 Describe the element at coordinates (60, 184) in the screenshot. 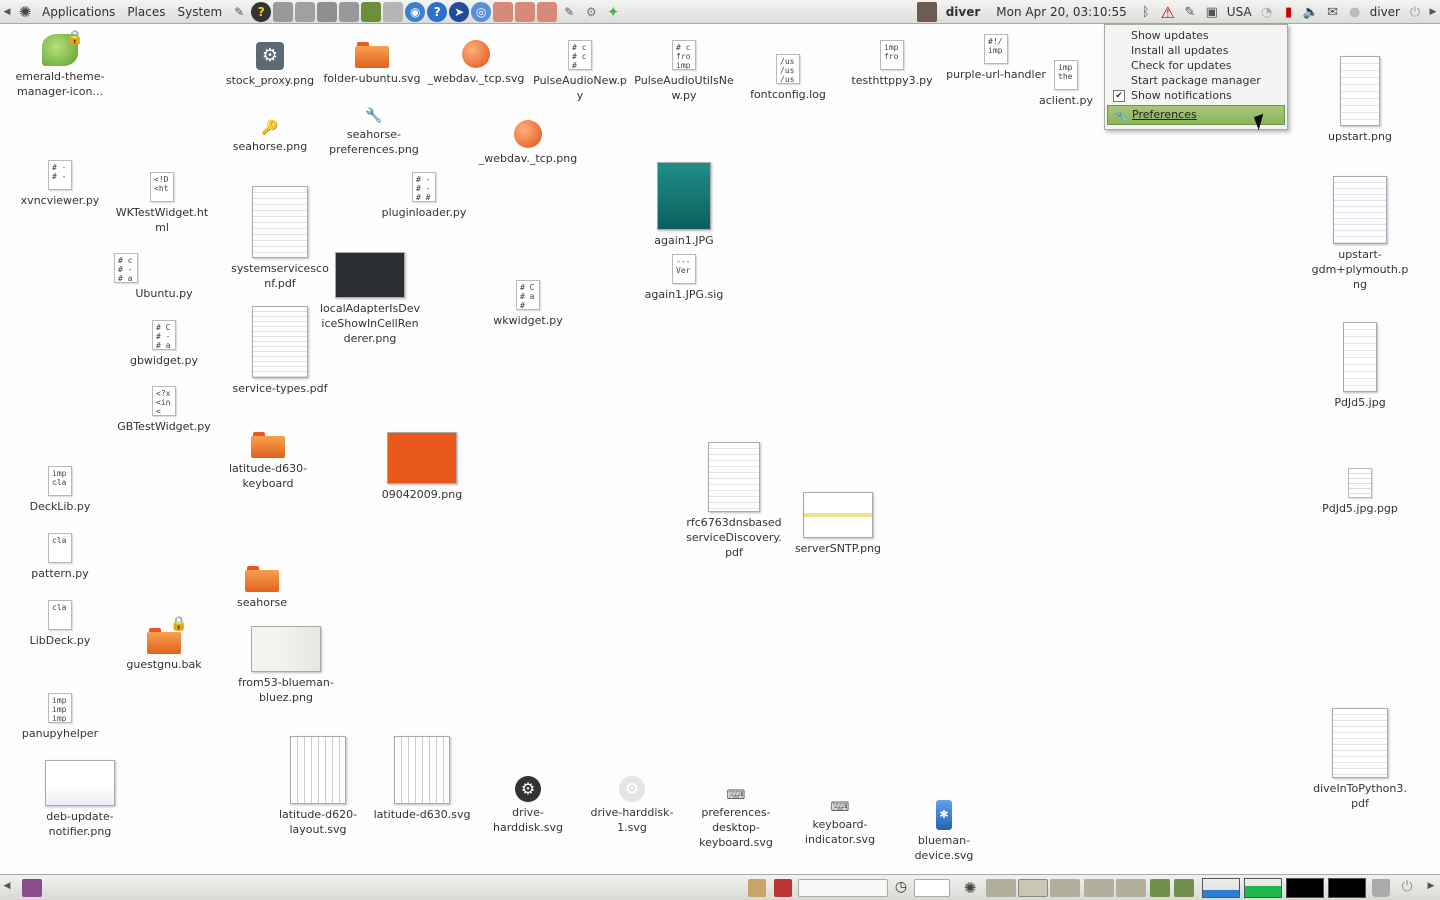

I see `desktop-icon: # - # - xvncviewer.py` at that location.